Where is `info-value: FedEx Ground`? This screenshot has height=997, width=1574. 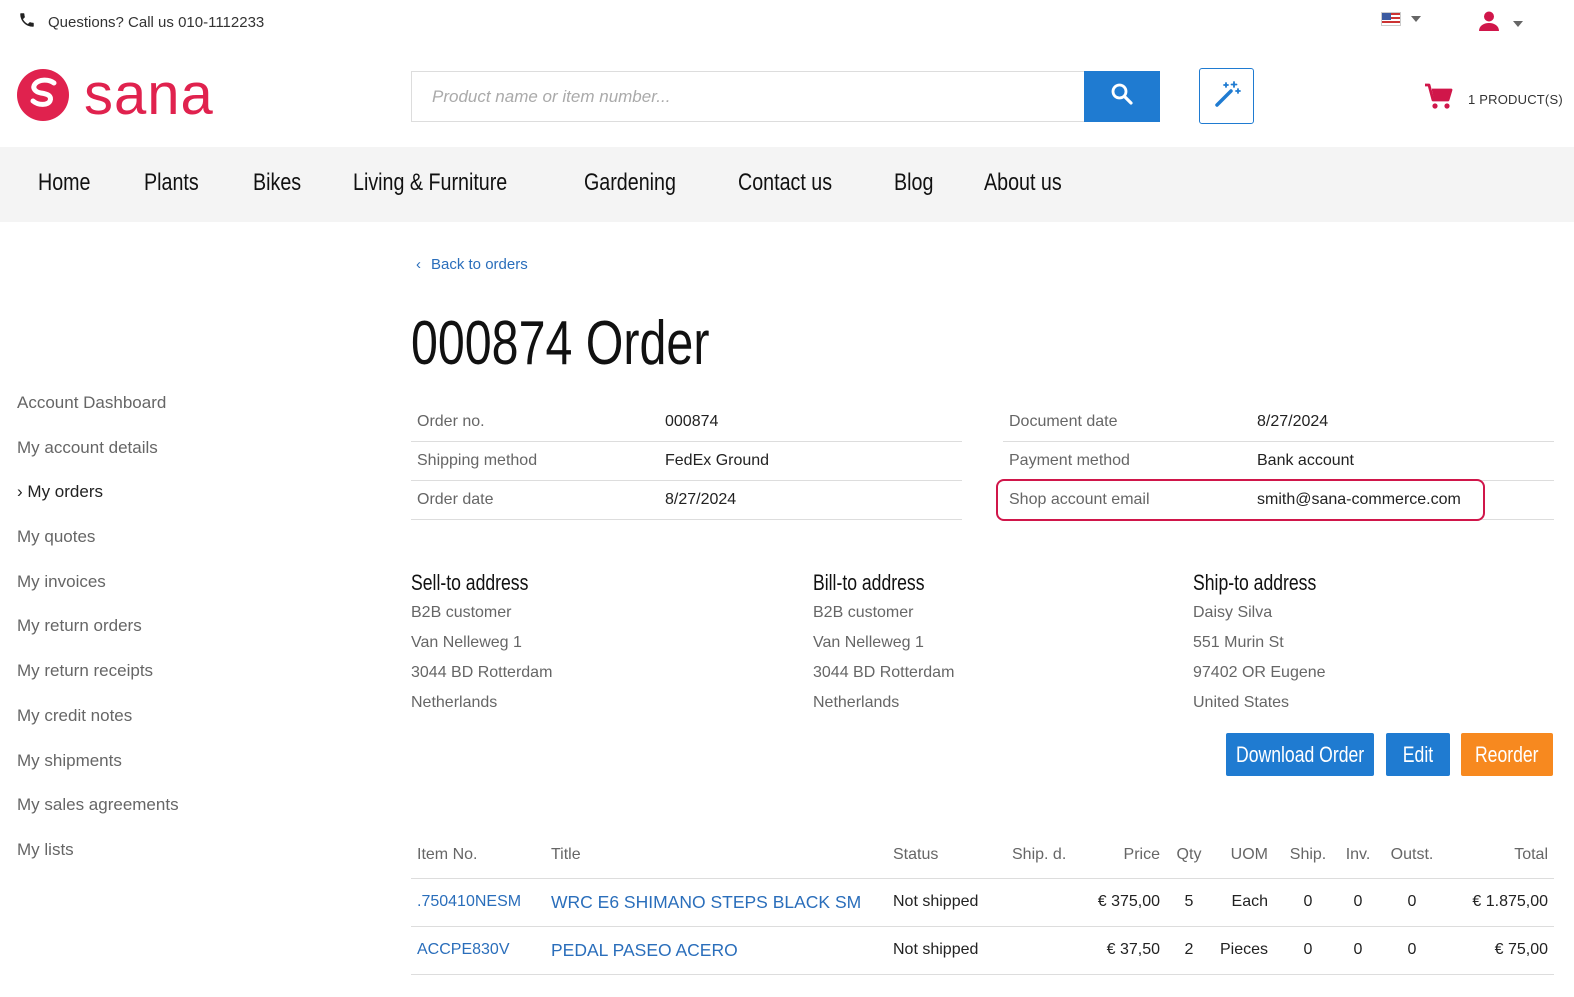
info-value: FedEx Ground is located at coordinates (810, 461).